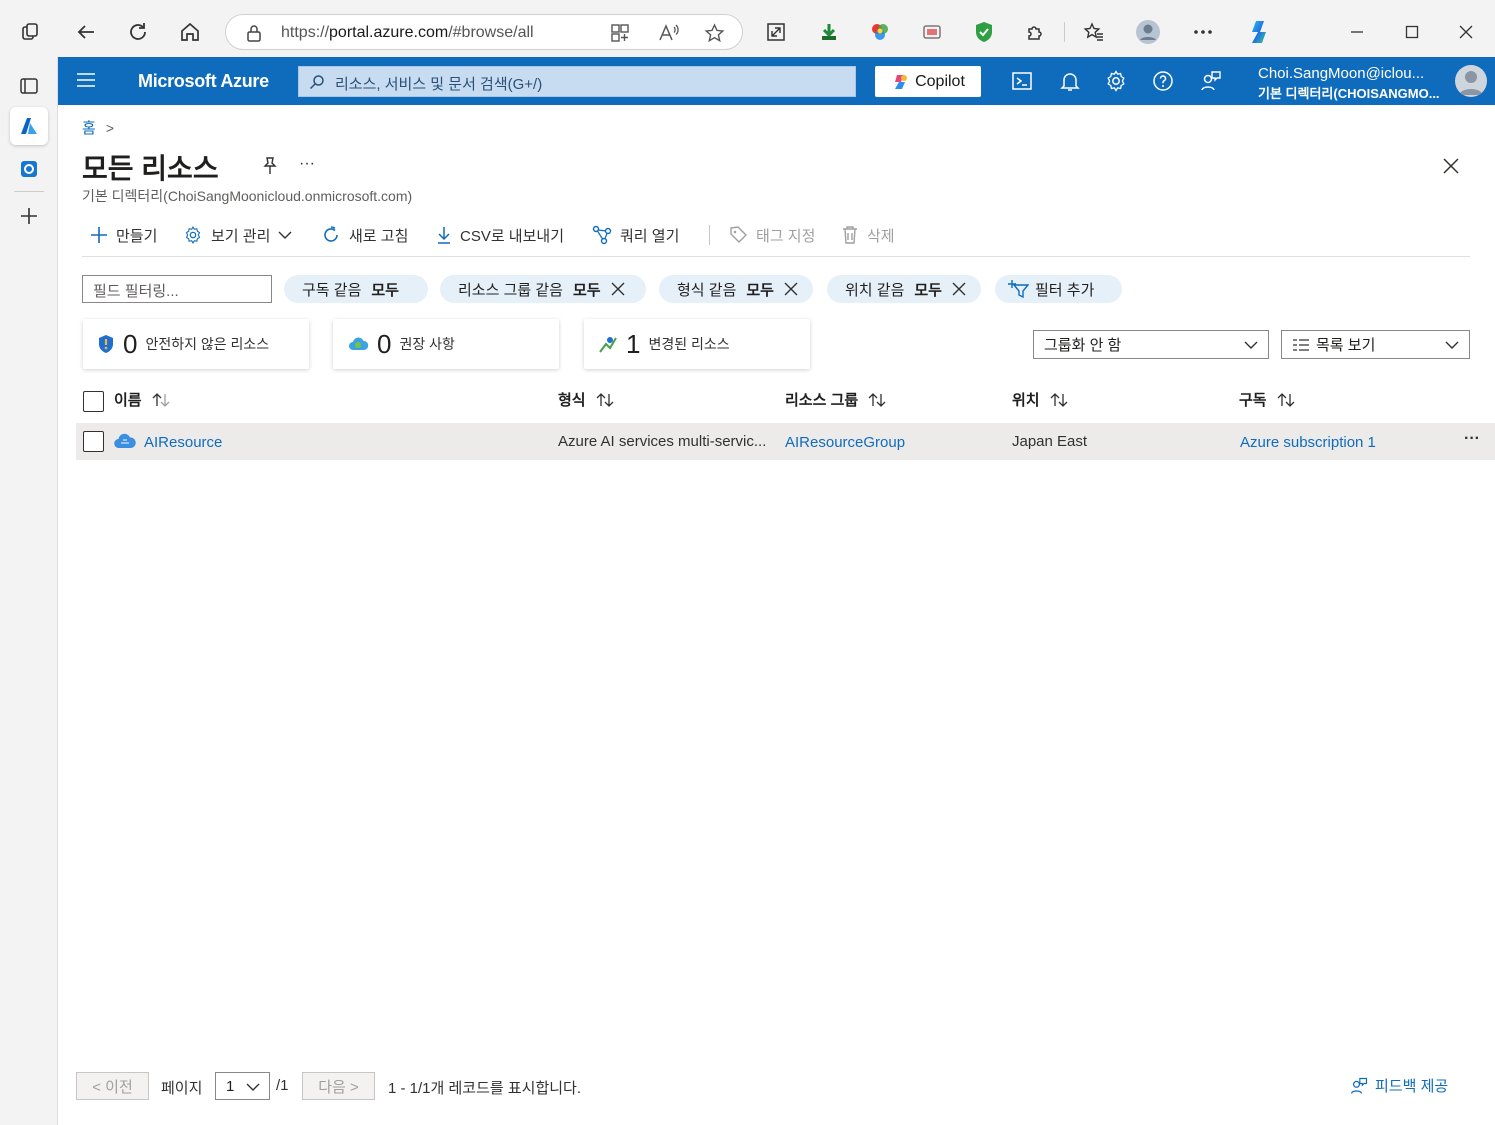  Describe the element at coordinates (829, 32) in the screenshot. I see `download-extension-icon` at that location.